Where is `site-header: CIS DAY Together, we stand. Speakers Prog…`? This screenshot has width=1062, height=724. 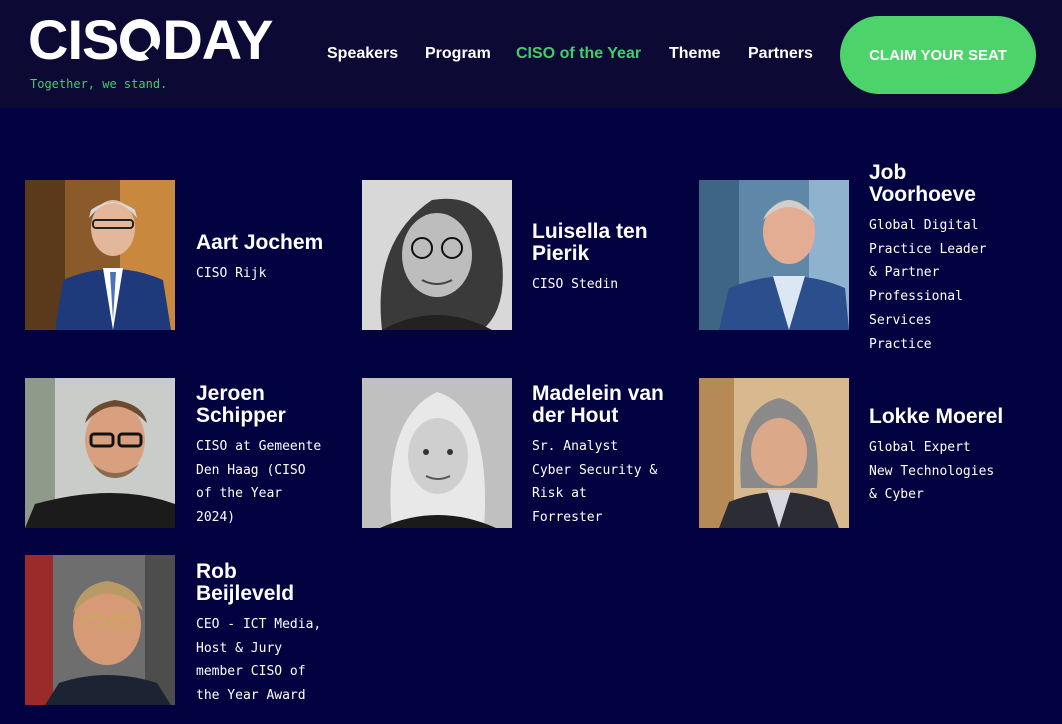 site-header: CIS DAY Together, we stand. Speakers Prog… is located at coordinates (531, 54).